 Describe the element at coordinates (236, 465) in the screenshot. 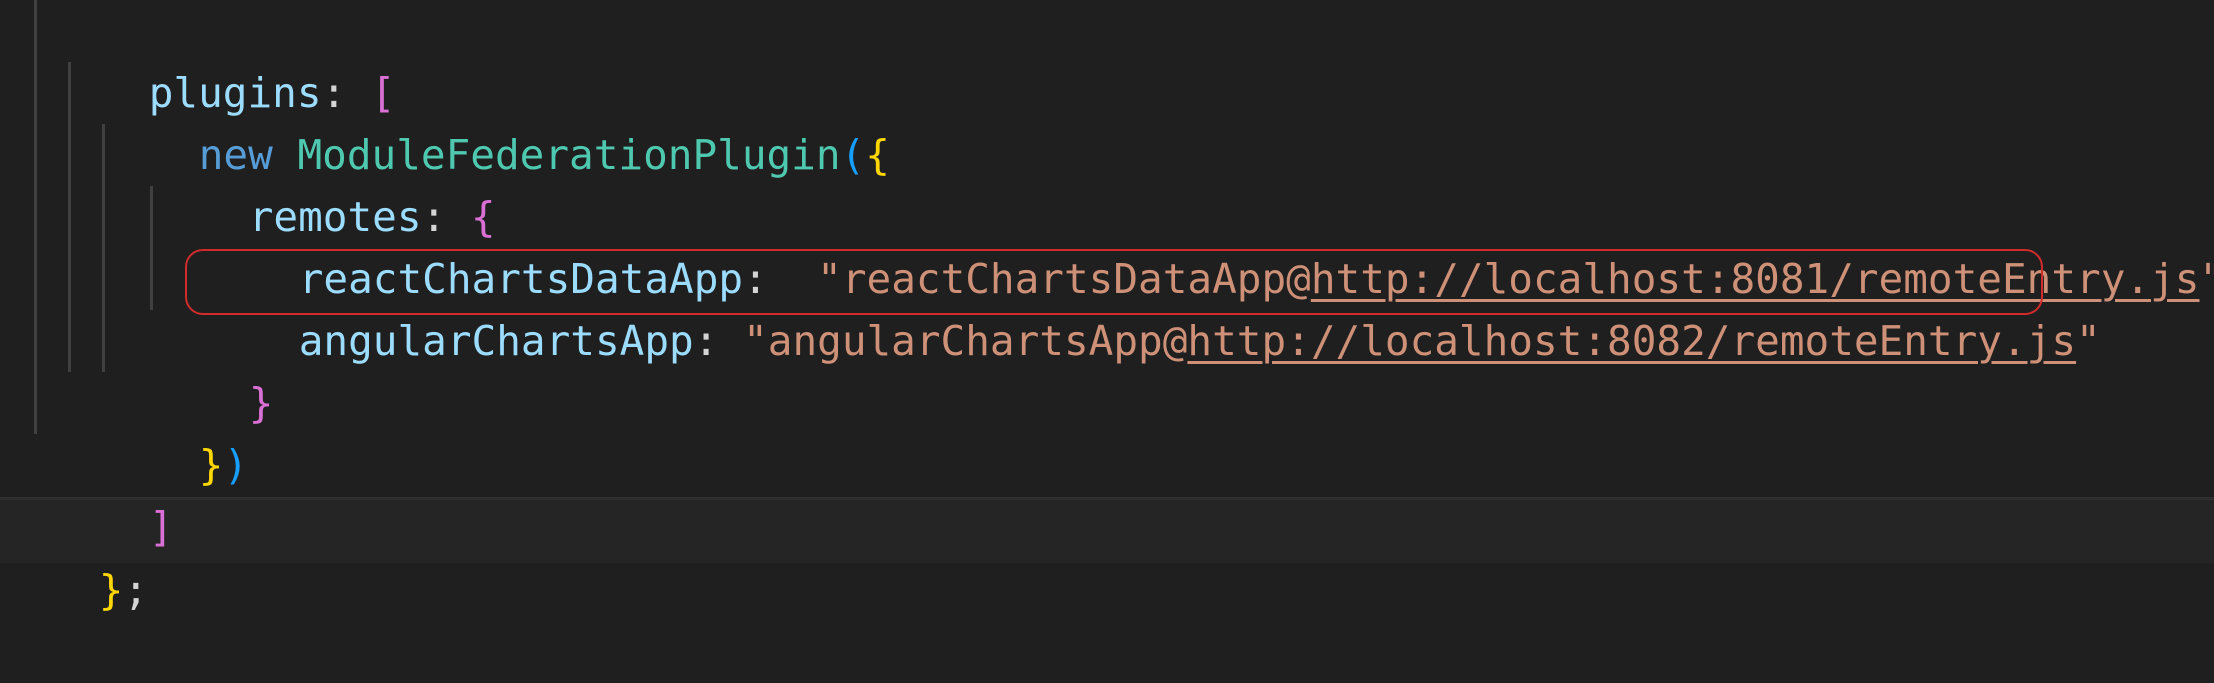

I see `token-paren: )` at that location.